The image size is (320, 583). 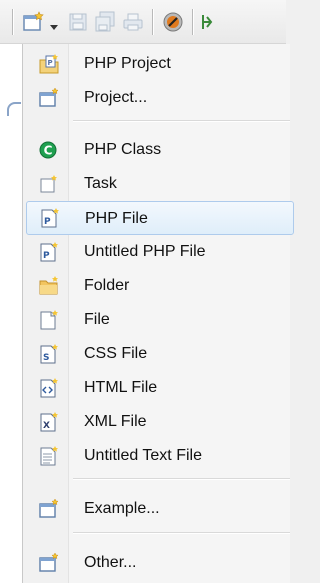 What do you see at coordinates (115, 421) in the screenshot?
I see `menu-item-label: XML File` at bounding box center [115, 421].